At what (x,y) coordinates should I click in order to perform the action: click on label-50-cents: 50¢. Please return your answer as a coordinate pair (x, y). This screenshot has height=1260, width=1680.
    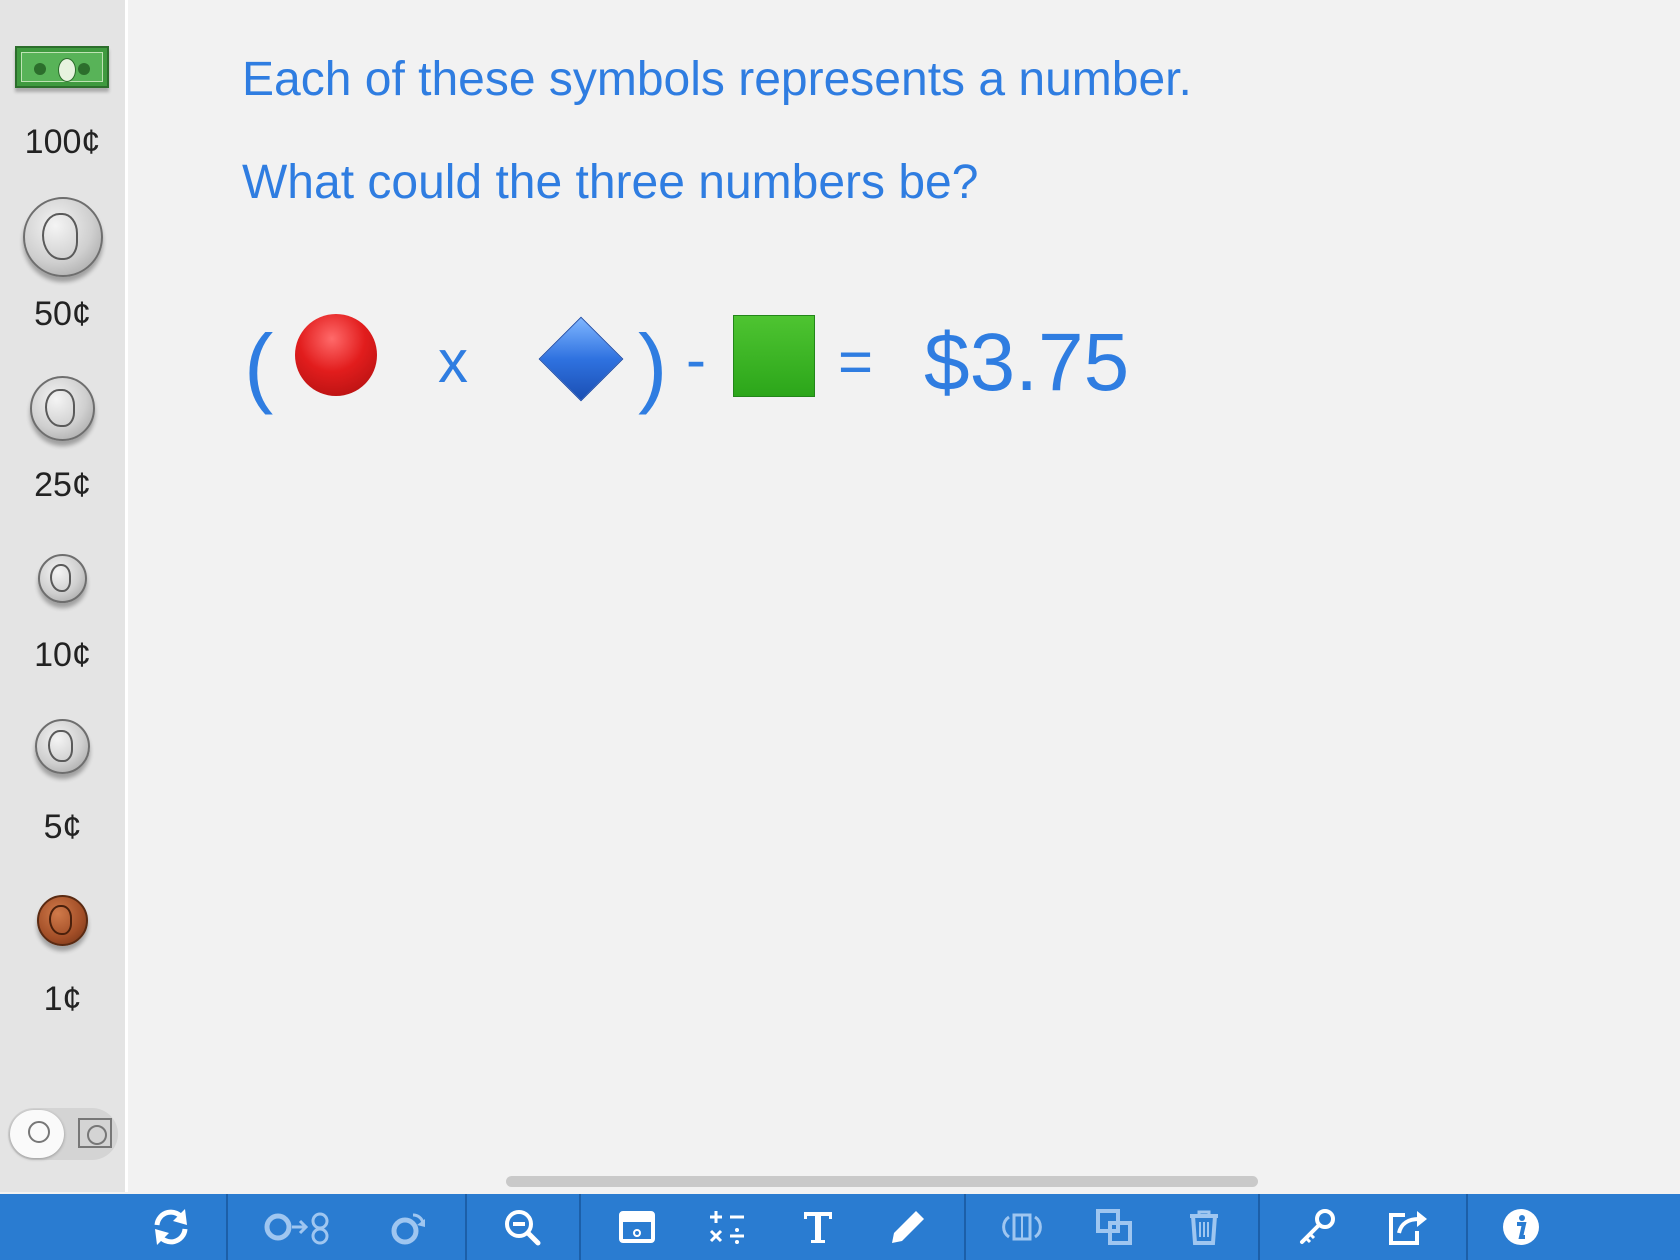
    Looking at the image, I should click on (62, 314).